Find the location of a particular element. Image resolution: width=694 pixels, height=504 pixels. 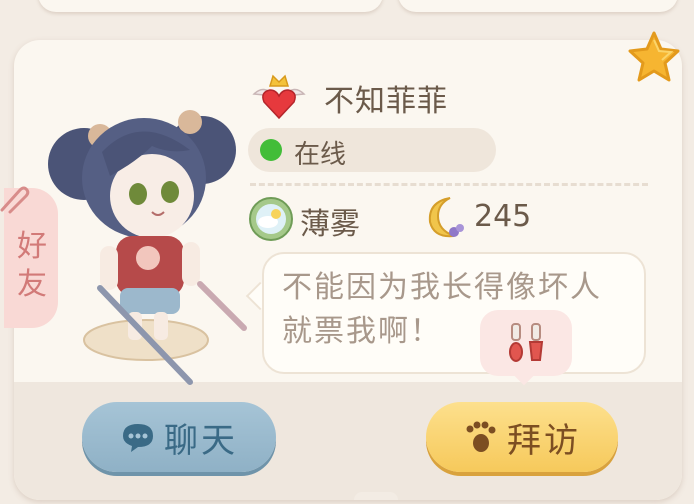

neighbor-card-right is located at coordinates (538, 6).